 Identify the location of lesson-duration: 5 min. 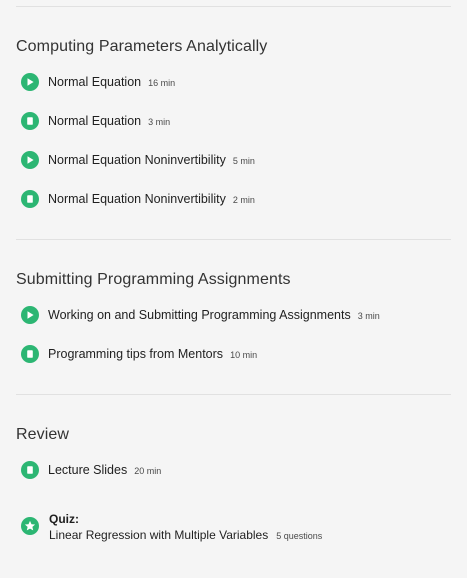
(243, 161).